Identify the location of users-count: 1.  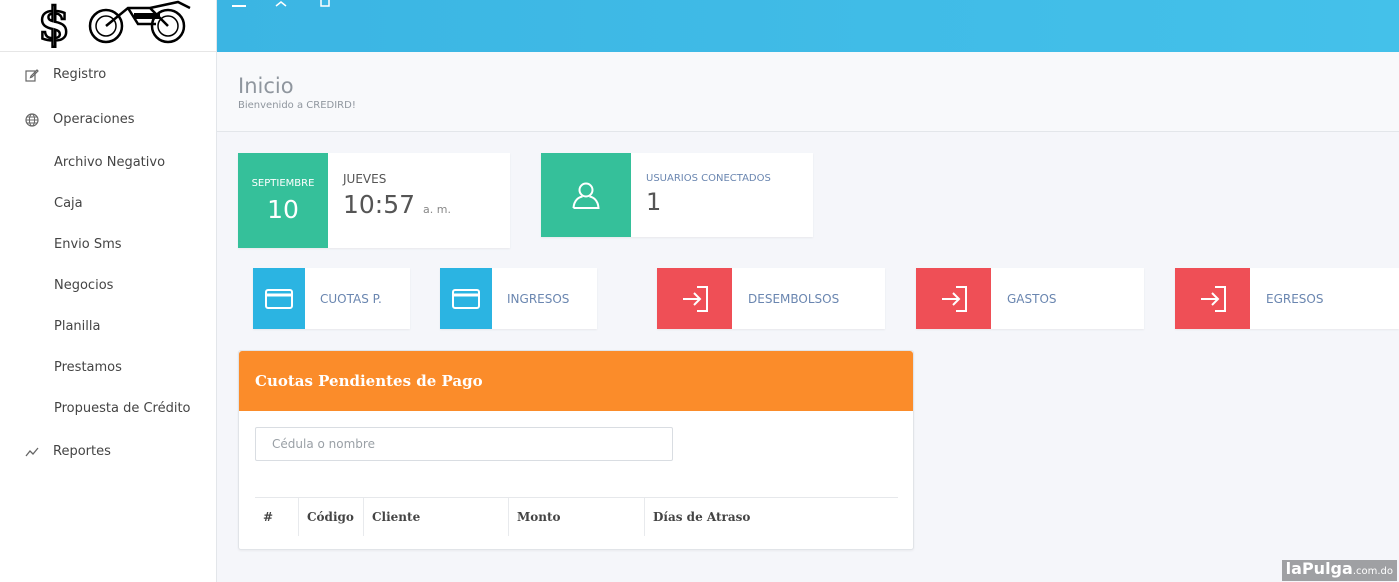
(654, 202).